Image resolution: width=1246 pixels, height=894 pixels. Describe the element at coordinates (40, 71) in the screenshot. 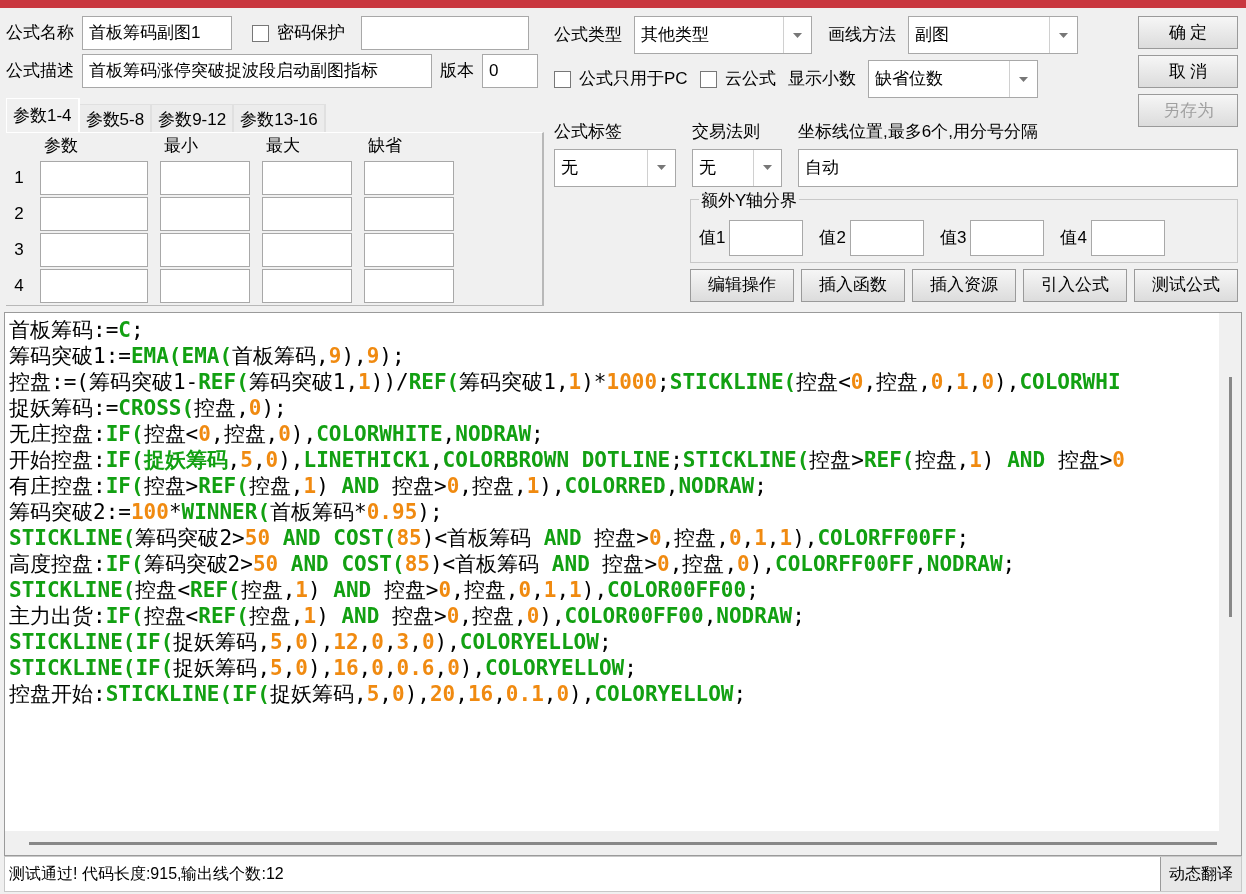

I see `field-label: 公式描述` at that location.